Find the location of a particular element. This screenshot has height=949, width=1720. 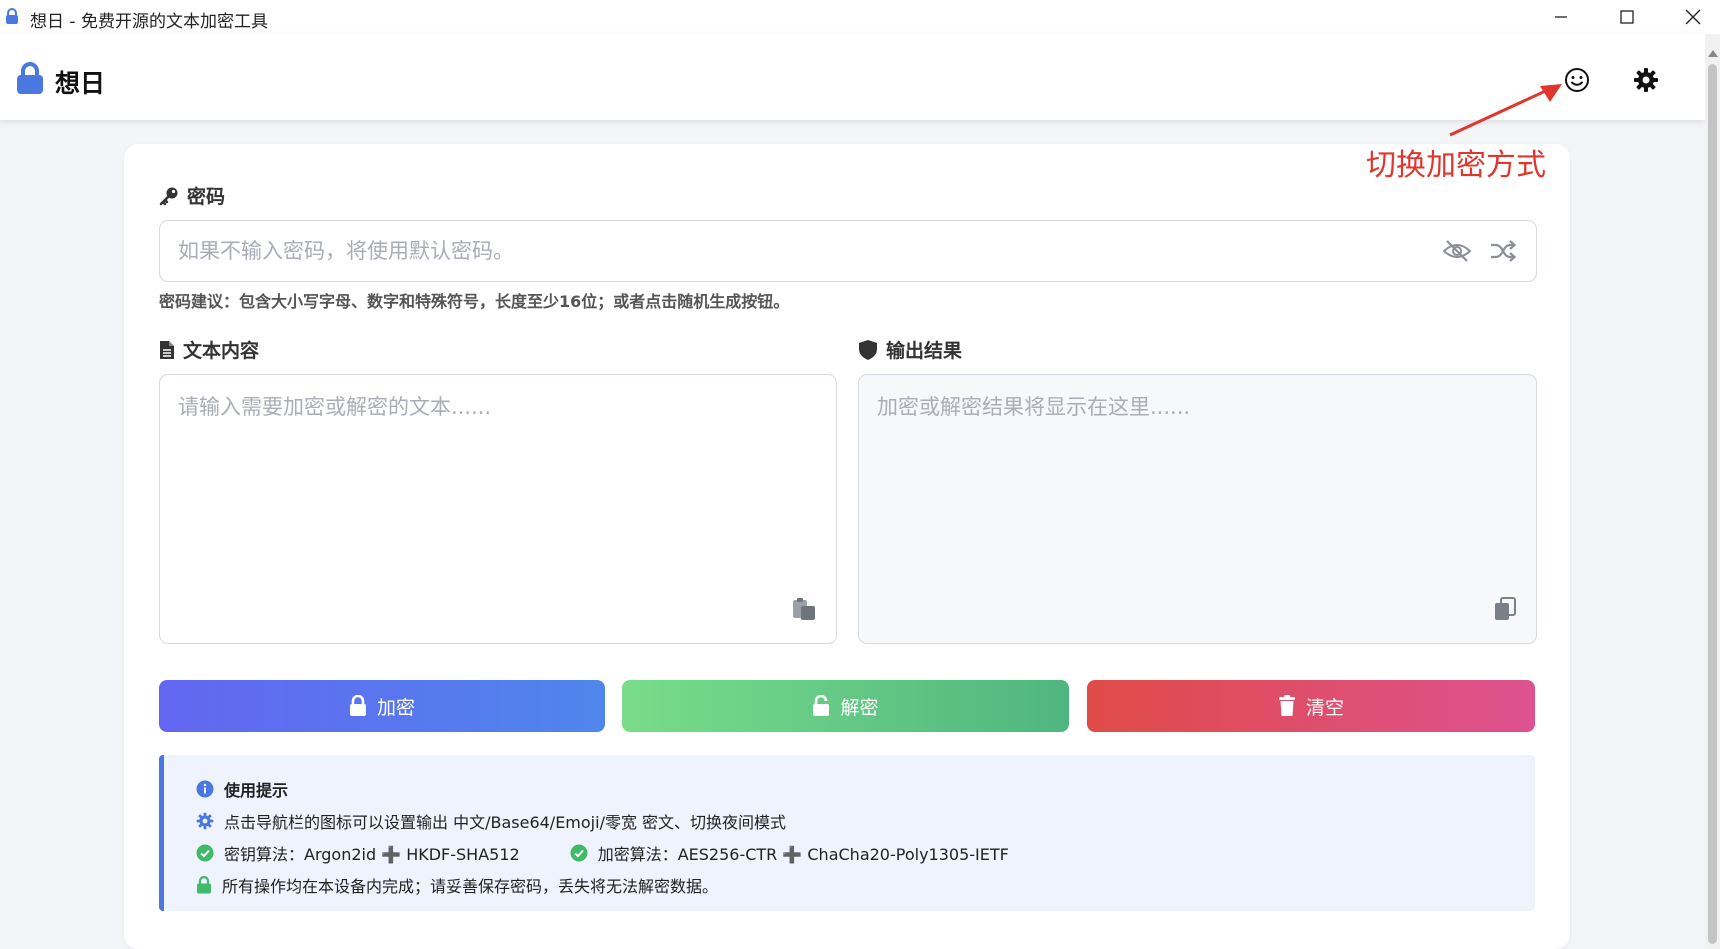

minimize-button is located at coordinates (1561, 17).